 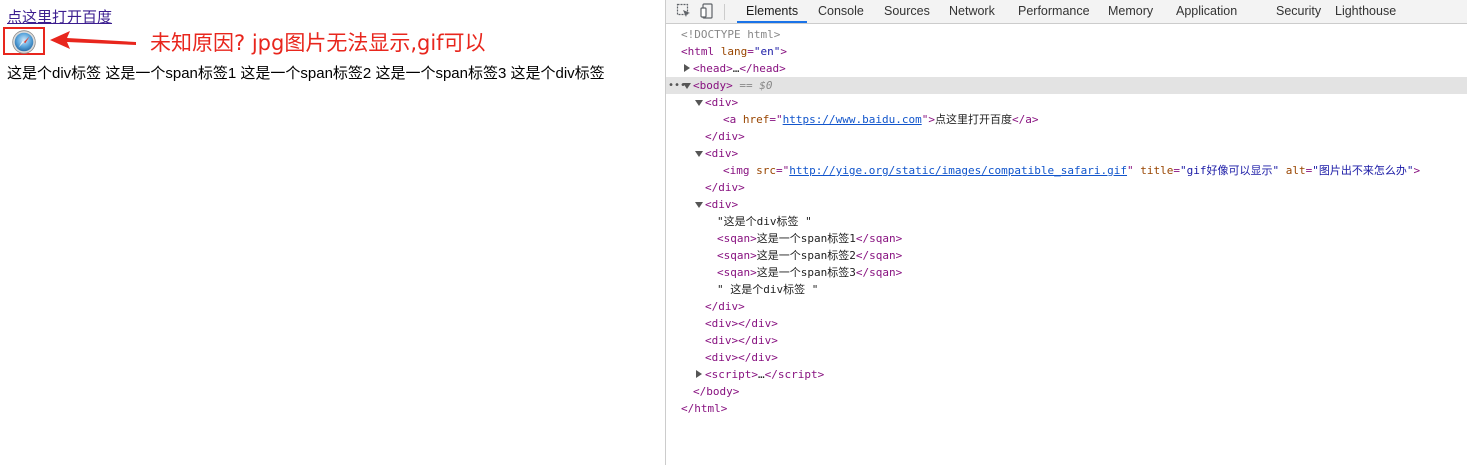 What do you see at coordinates (739, 68) in the screenshot?
I see `head-tag: <head>…</head>` at bounding box center [739, 68].